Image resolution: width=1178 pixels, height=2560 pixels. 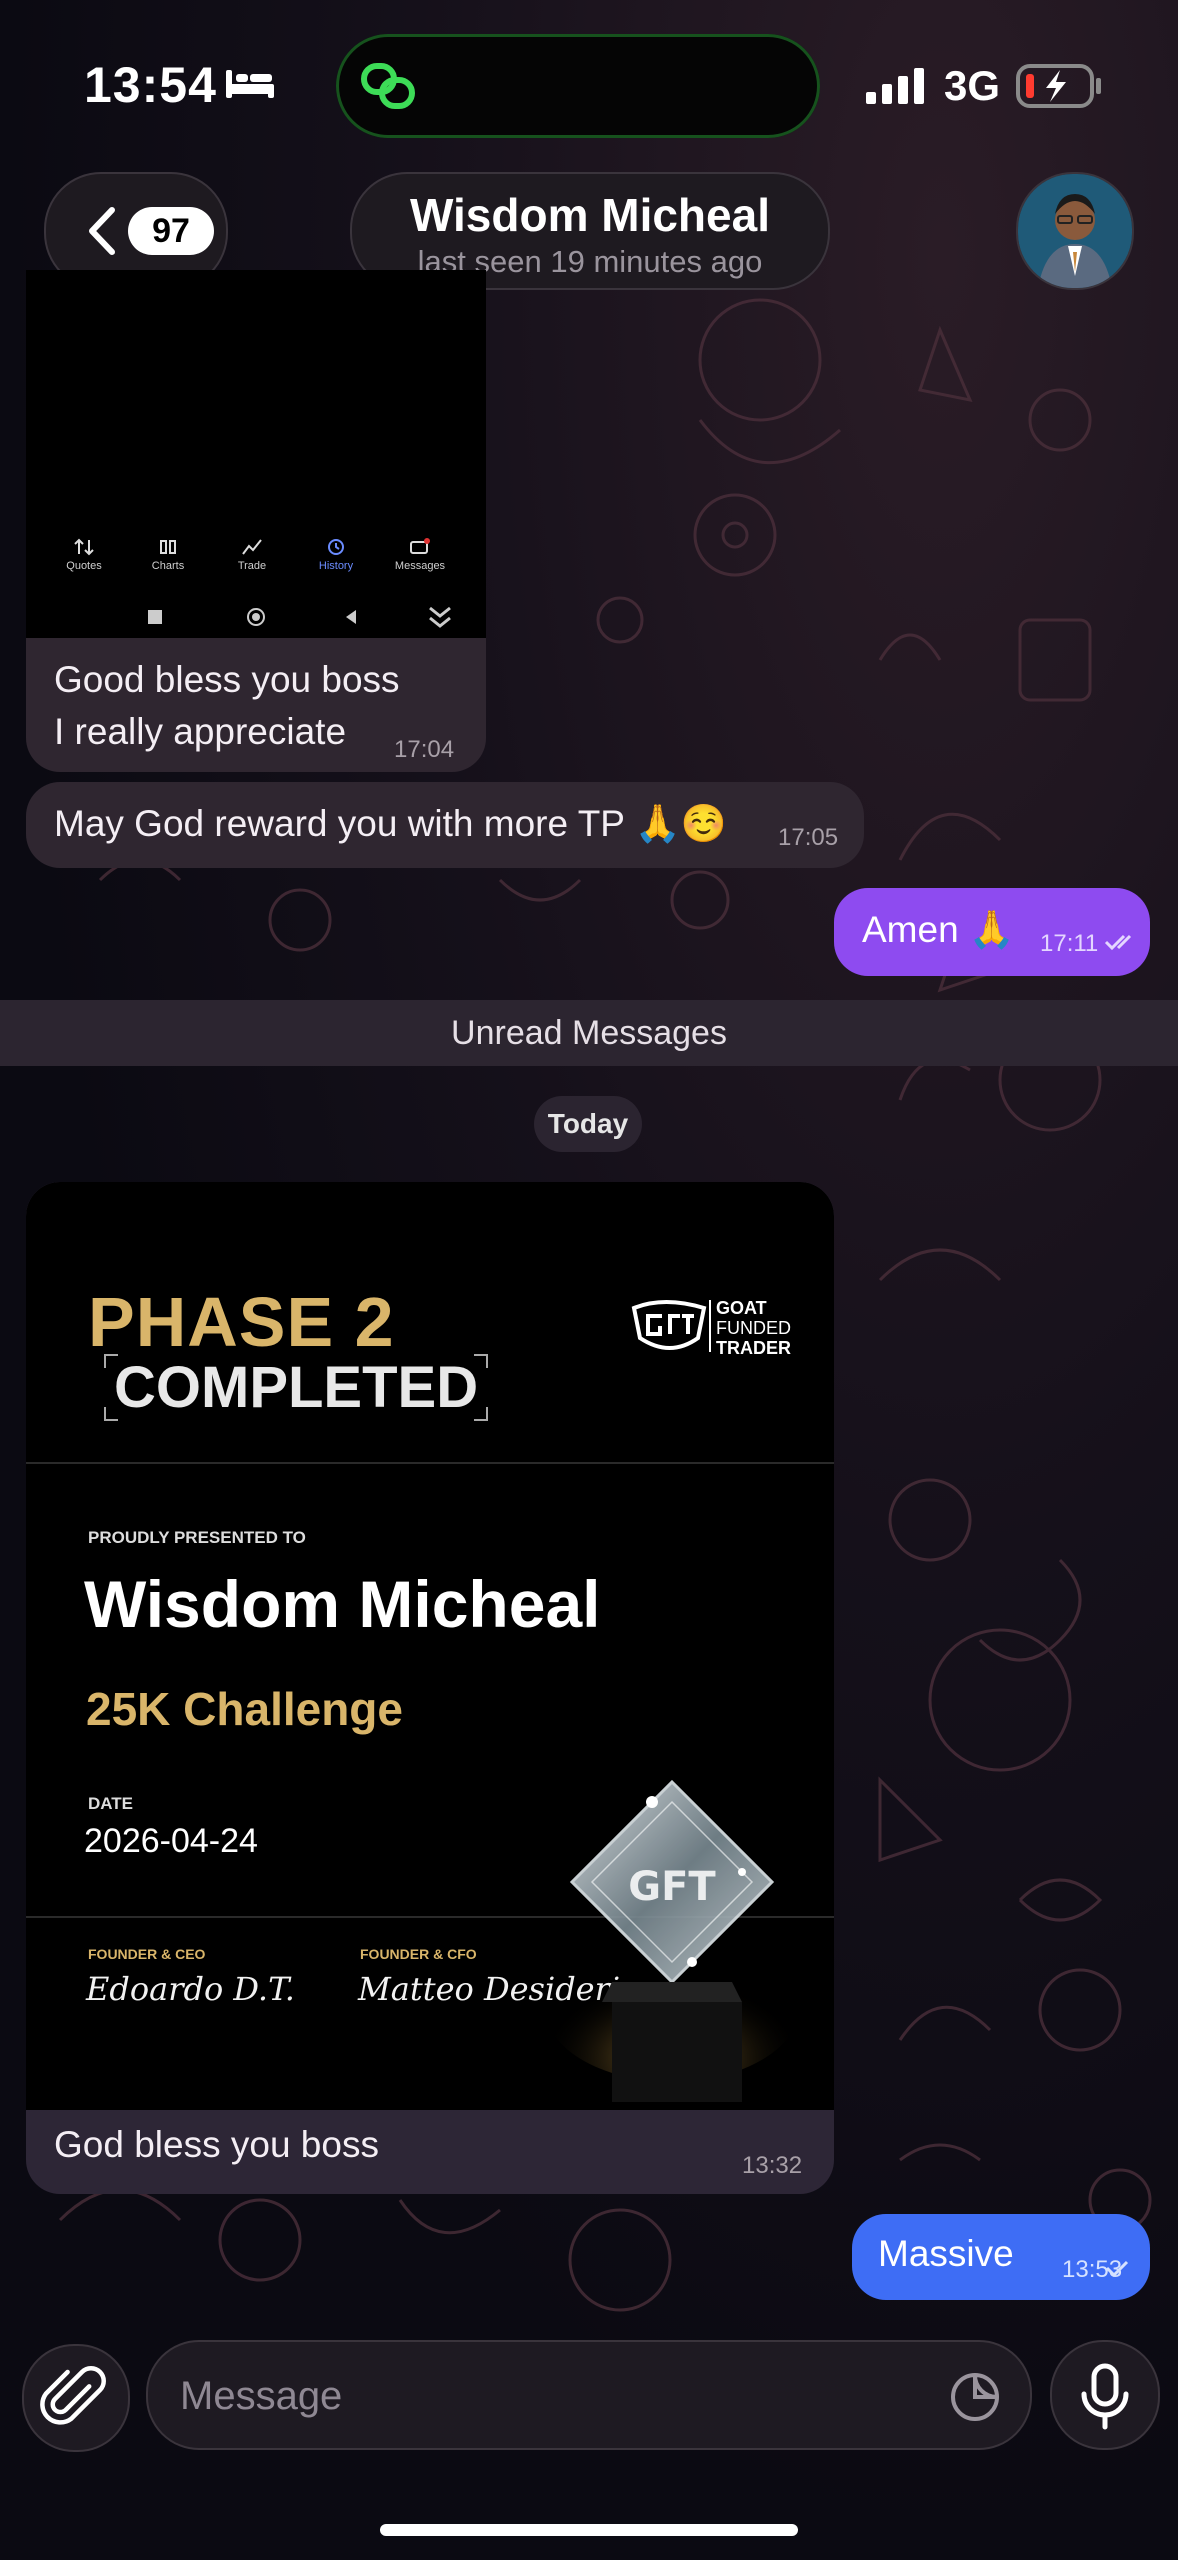 I want to click on founder-role: FOUNDER & CFO, so click(x=418, y=1954).